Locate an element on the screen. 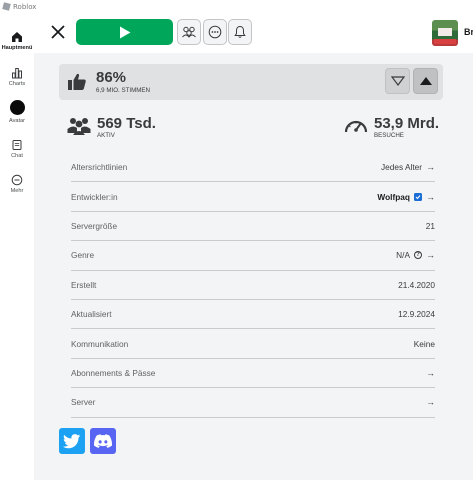 The height and width of the screenshot is (480, 473). nav-label-more: Mehr is located at coordinates (17, 191).